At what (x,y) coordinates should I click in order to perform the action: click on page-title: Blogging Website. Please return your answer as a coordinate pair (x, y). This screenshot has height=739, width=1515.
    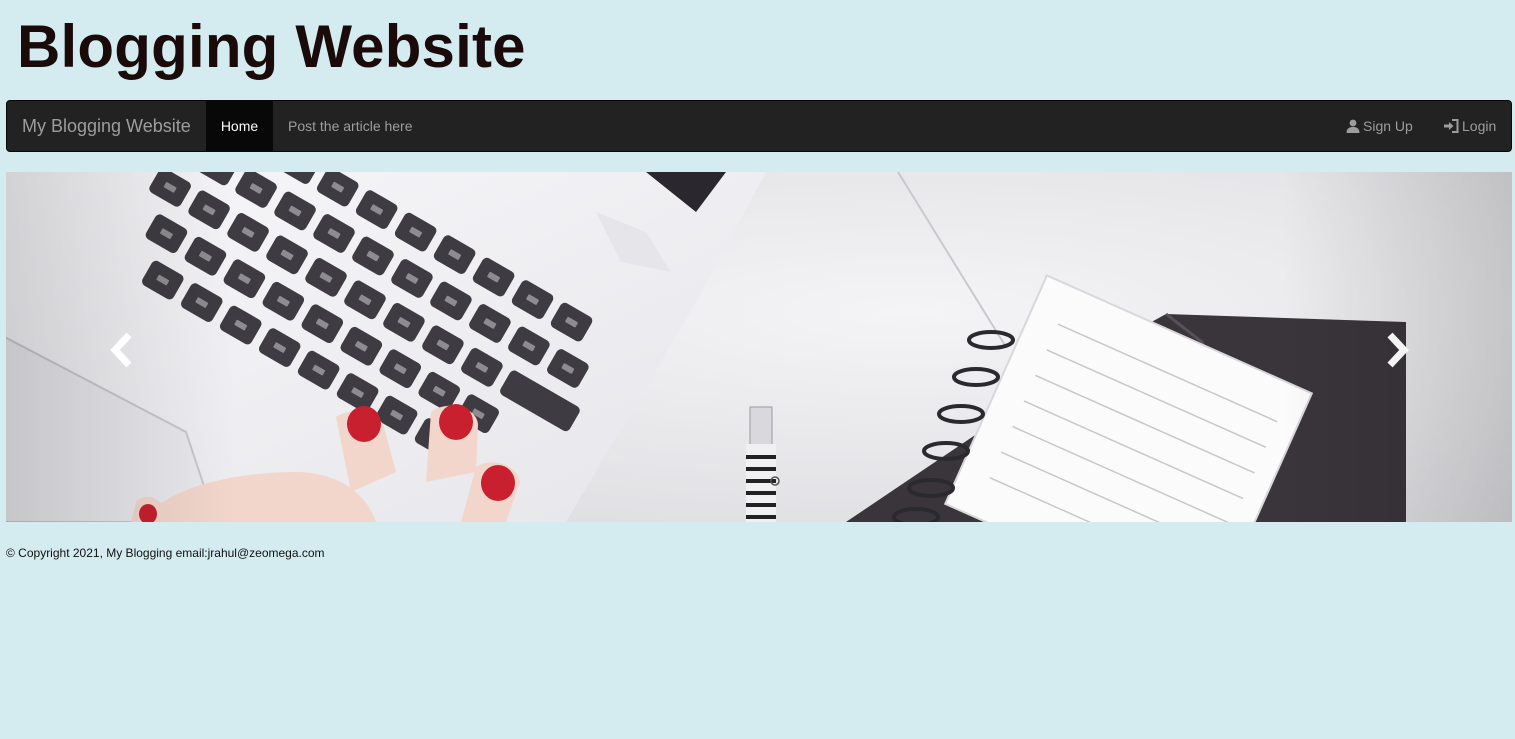
    Looking at the image, I should click on (271, 46).